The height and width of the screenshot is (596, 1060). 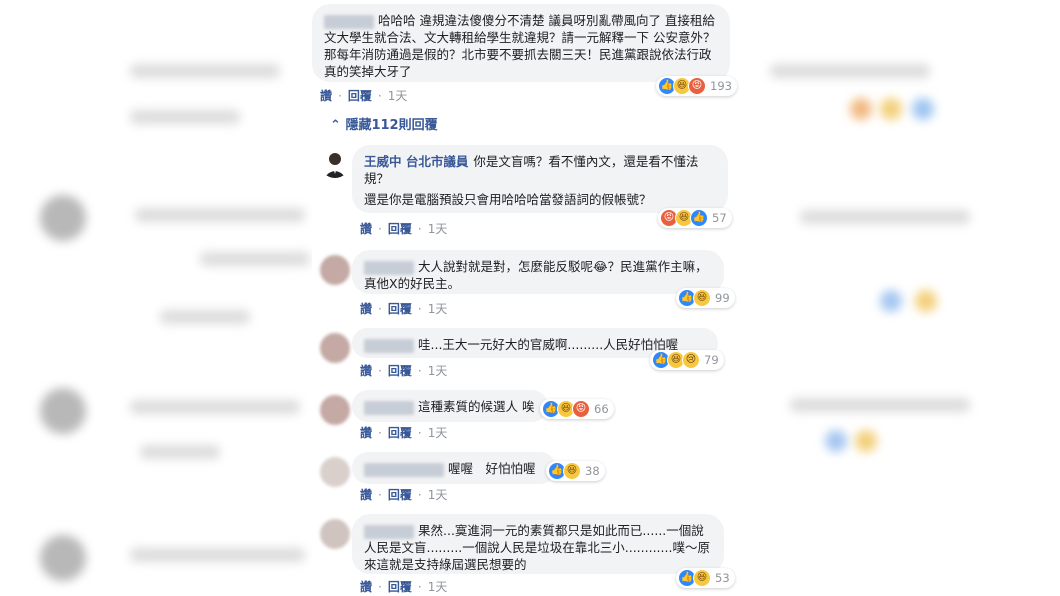 I want to click on reaction-summary: 👍 😆 😡 193, so click(x=696, y=86).